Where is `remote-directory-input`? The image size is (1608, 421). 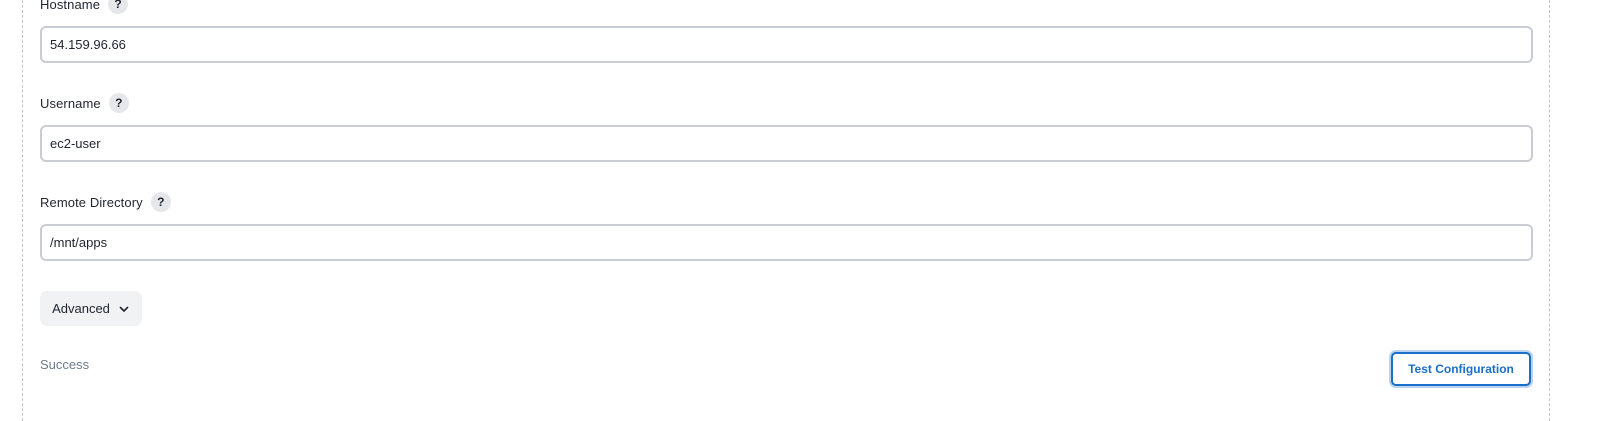
remote-directory-input is located at coordinates (786, 242).